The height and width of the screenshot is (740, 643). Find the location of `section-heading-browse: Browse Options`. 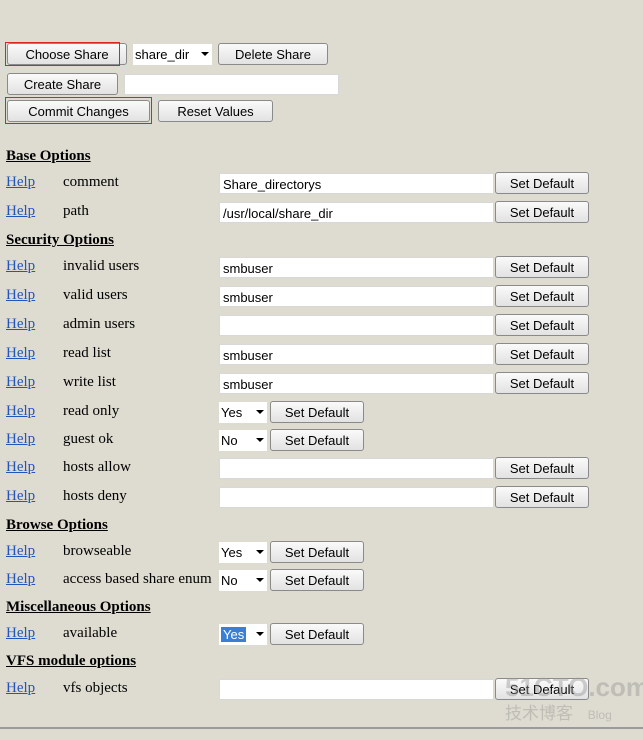

section-heading-browse: Browse Options is located at coordinates (57, 525).